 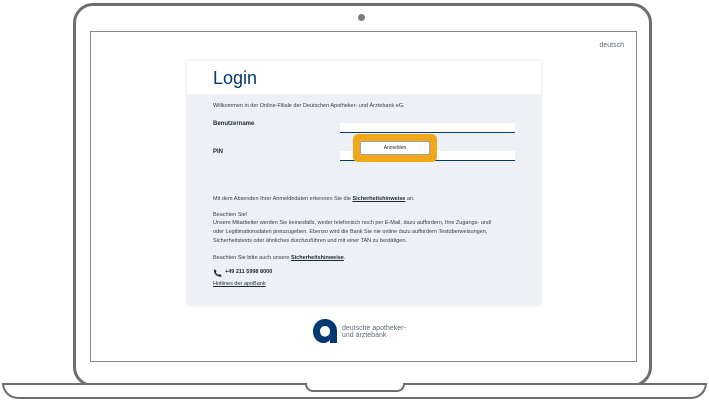 What do you see at coordinates (395, 148) in the screenshot?
I see `login-button: Anmelden` at bounding box center [395, 148].